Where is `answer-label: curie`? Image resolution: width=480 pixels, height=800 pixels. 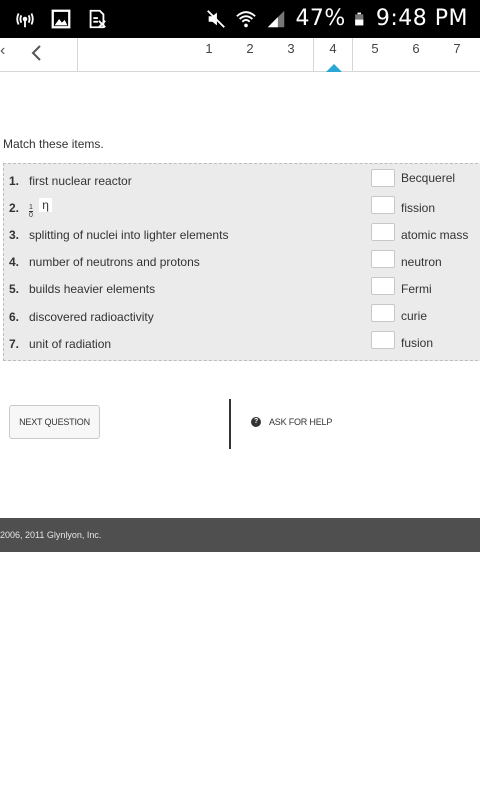 answer-label: curie is located at coordinates (414, 316).